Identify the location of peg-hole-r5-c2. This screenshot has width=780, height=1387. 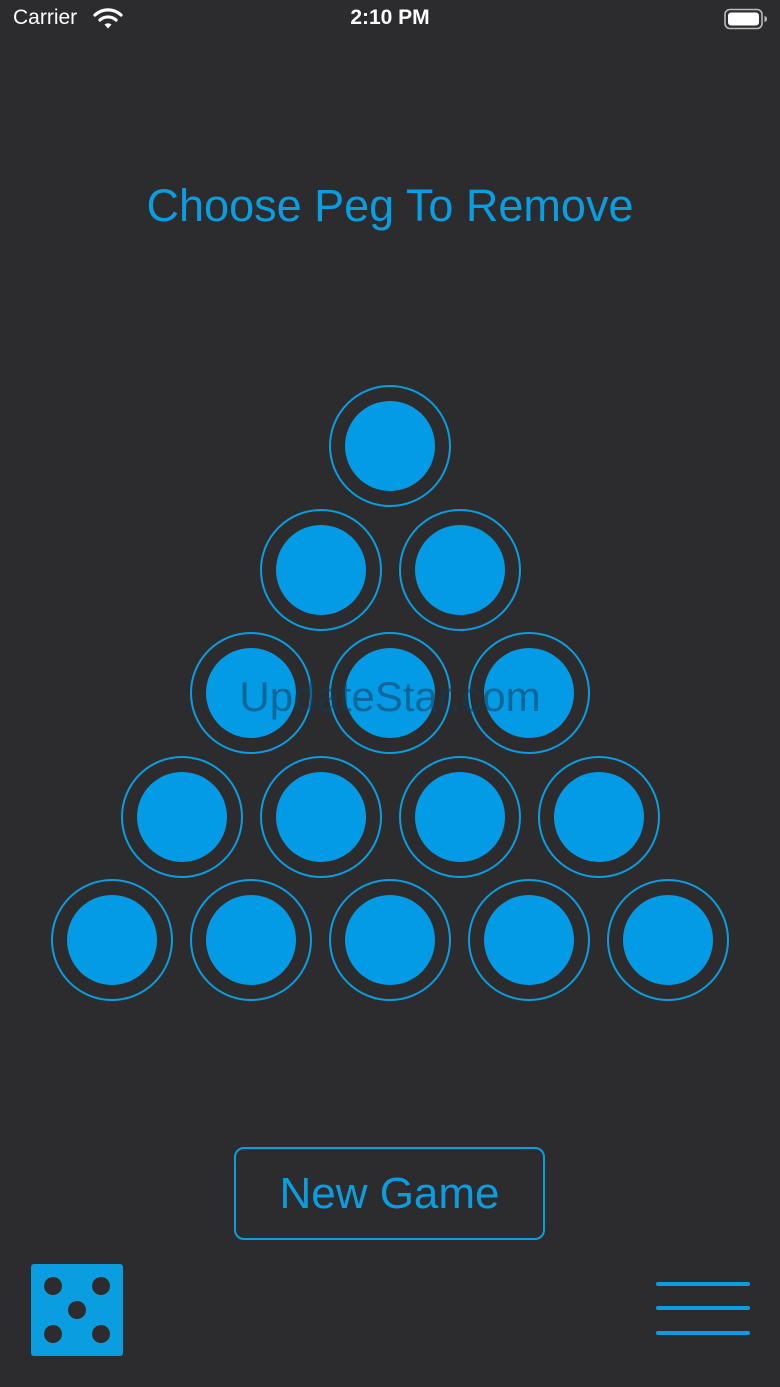
(251, 940).